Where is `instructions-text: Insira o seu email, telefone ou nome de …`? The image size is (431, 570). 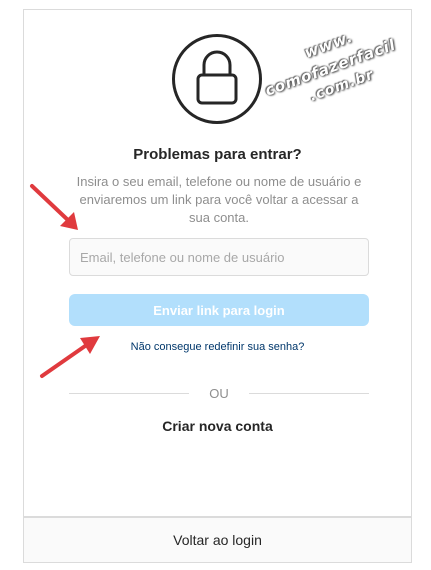
instructions-text: Insira o seu email, telefone ou nome de … is located at coordinates (219, 199).